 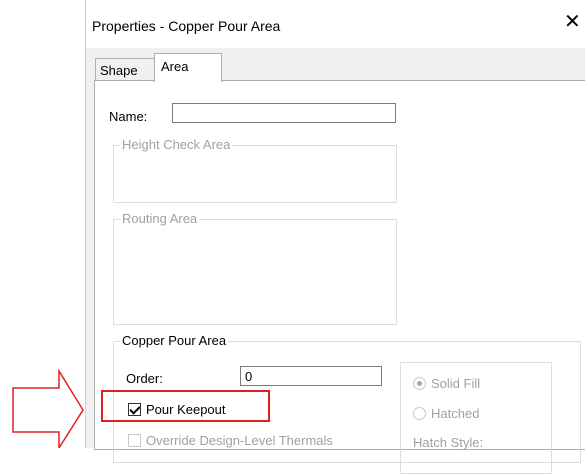 I want to click on title-bar: Properties - Copper Pour Area ✕, so click(x=335, y=24).